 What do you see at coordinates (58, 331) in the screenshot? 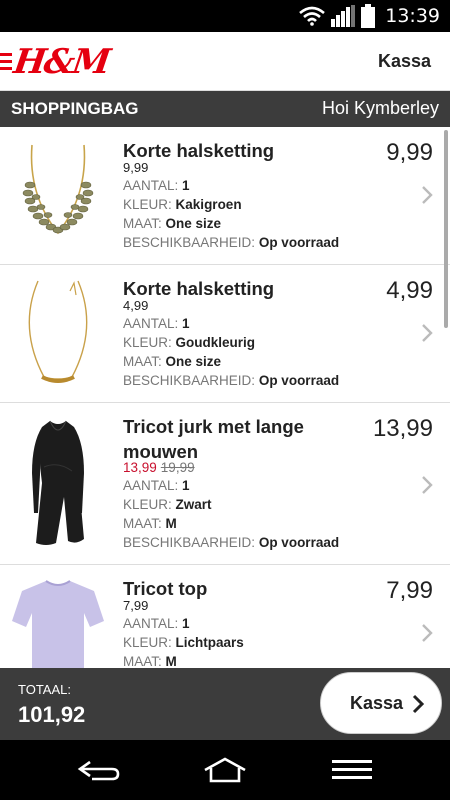
I see `necklace-gold-image` at bounding box center [58, 331].